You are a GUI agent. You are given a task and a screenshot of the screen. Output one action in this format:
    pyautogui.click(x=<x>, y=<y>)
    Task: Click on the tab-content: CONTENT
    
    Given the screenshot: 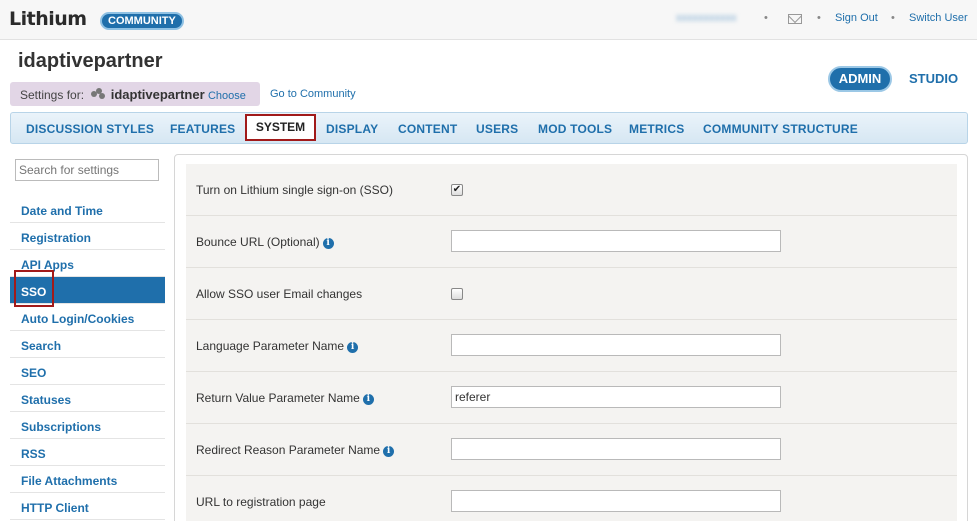 What is the action you would take?
    pyautogui.click(x=427, y=129)
    